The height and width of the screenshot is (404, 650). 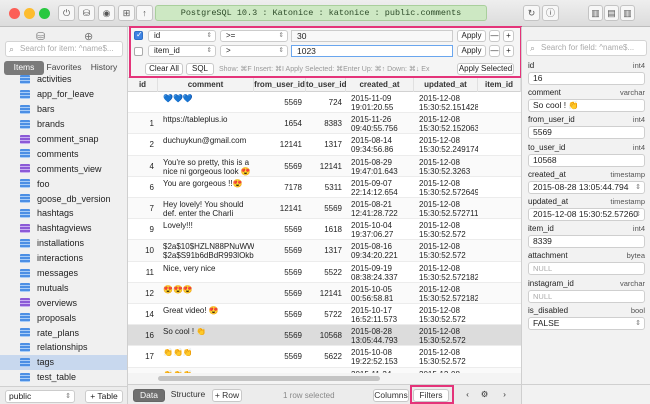 I want to click on cell-created-at: 2015-08-16 09:34:20.221, so click(x=380, y=250).